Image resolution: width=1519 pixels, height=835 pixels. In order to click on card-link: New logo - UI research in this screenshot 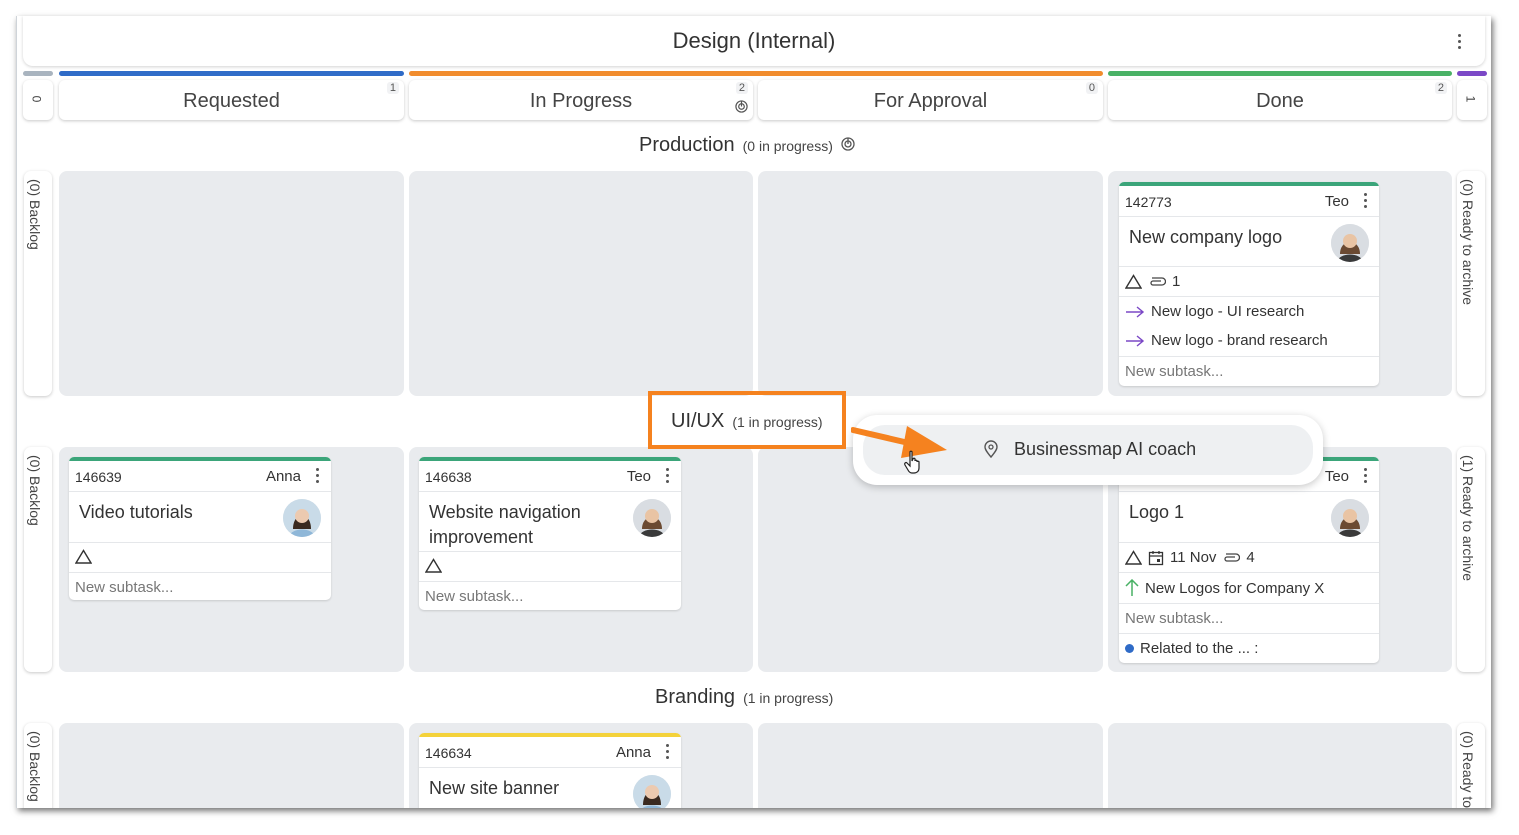, I will do `click(1249, 311)`.